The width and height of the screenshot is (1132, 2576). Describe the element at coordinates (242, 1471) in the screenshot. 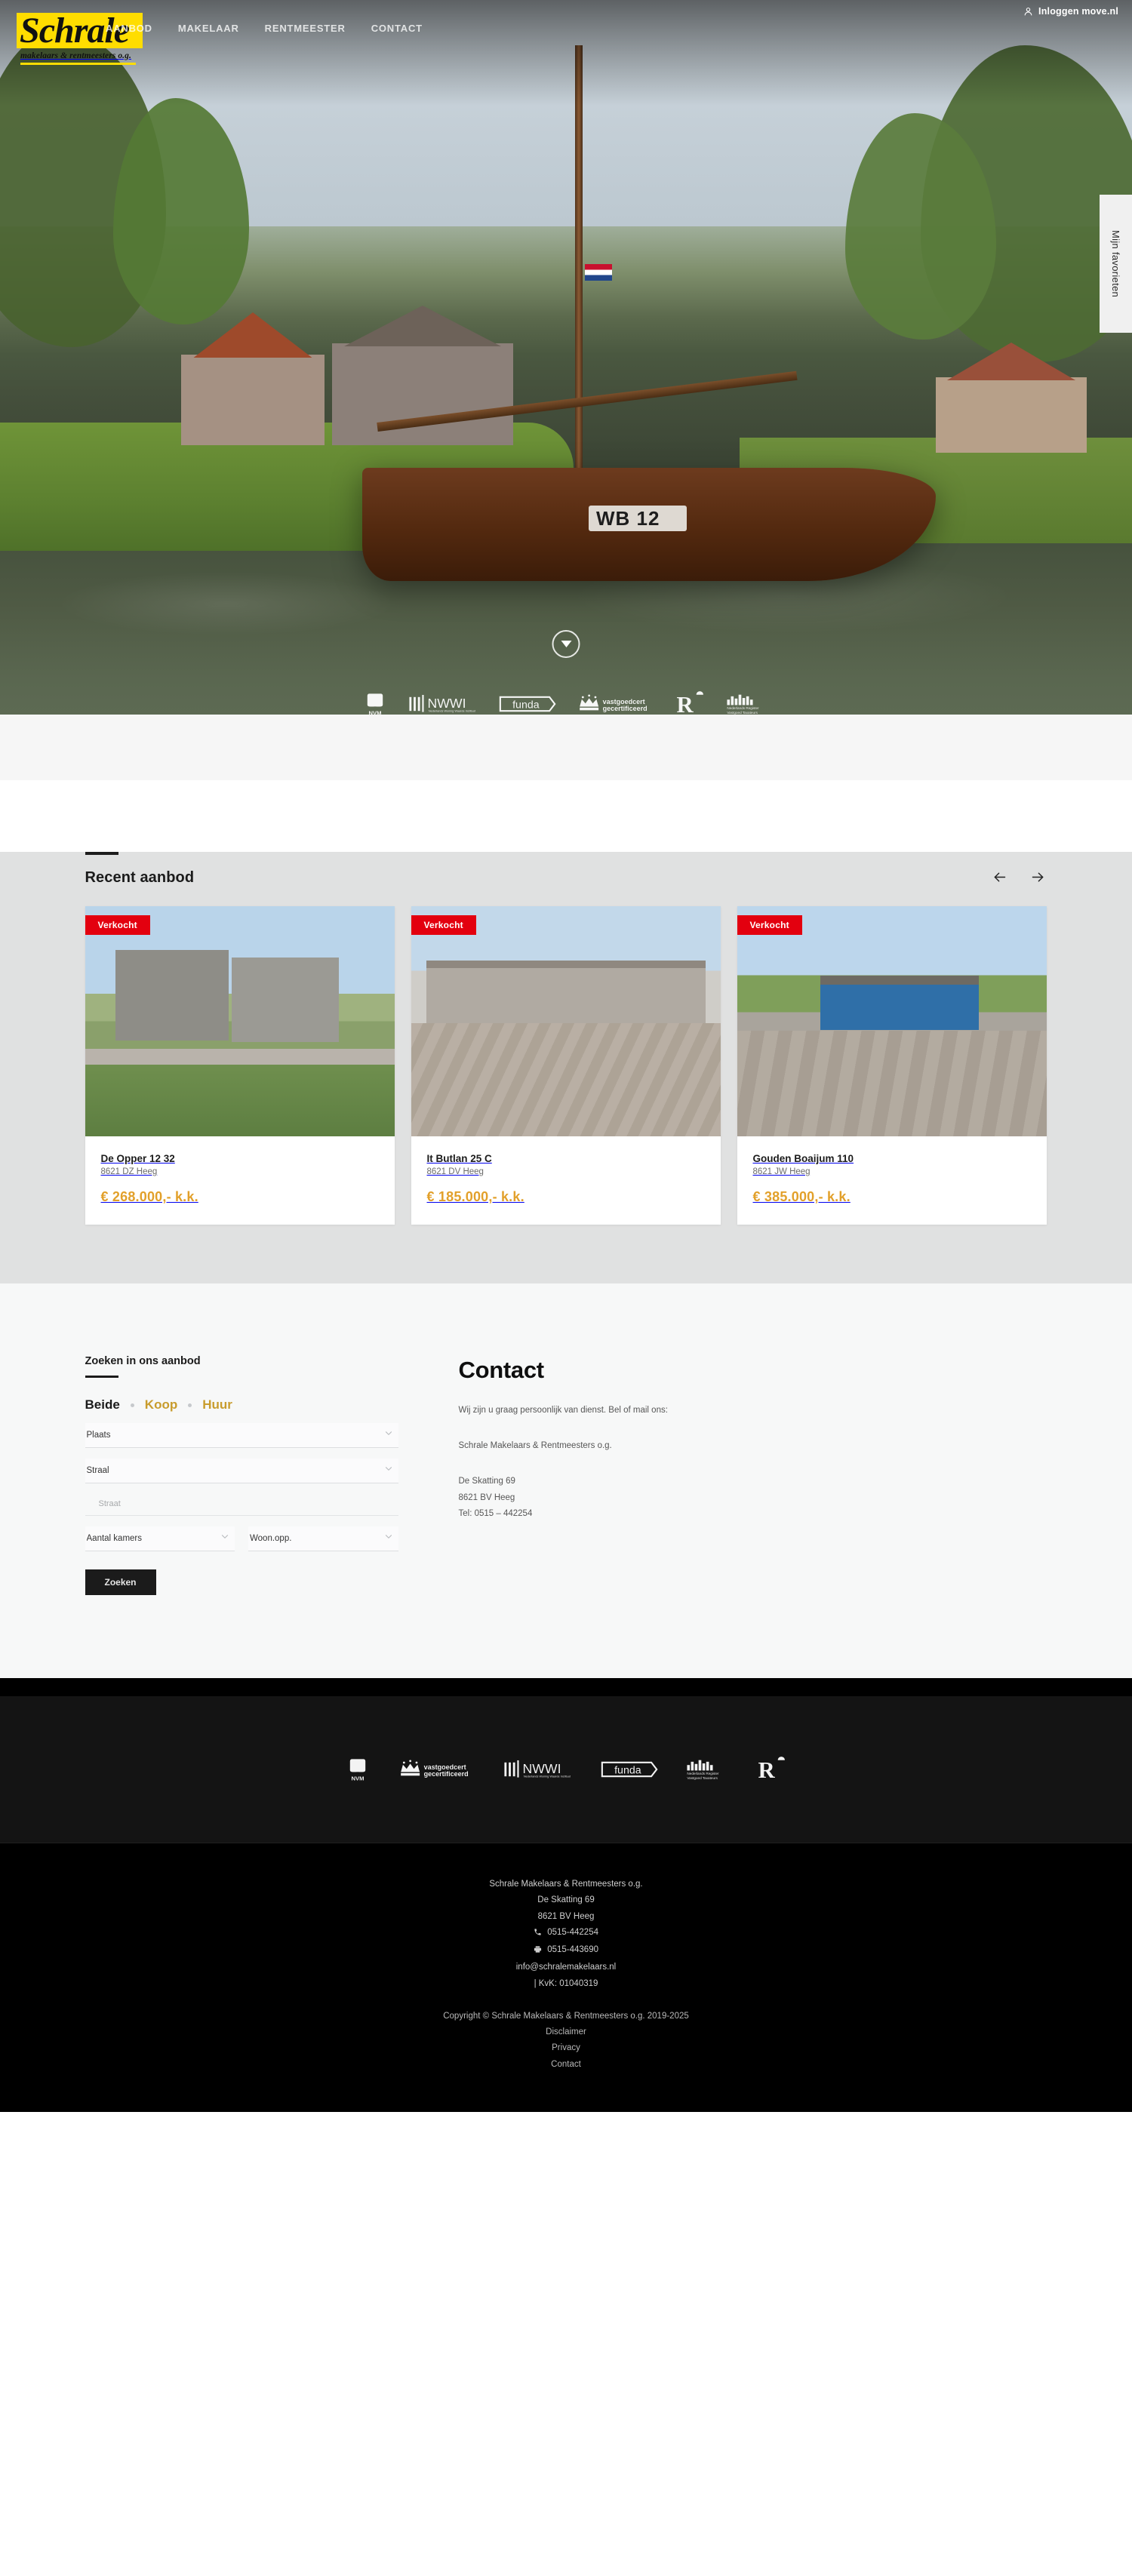

I see `straal-select: Straal` at that location.